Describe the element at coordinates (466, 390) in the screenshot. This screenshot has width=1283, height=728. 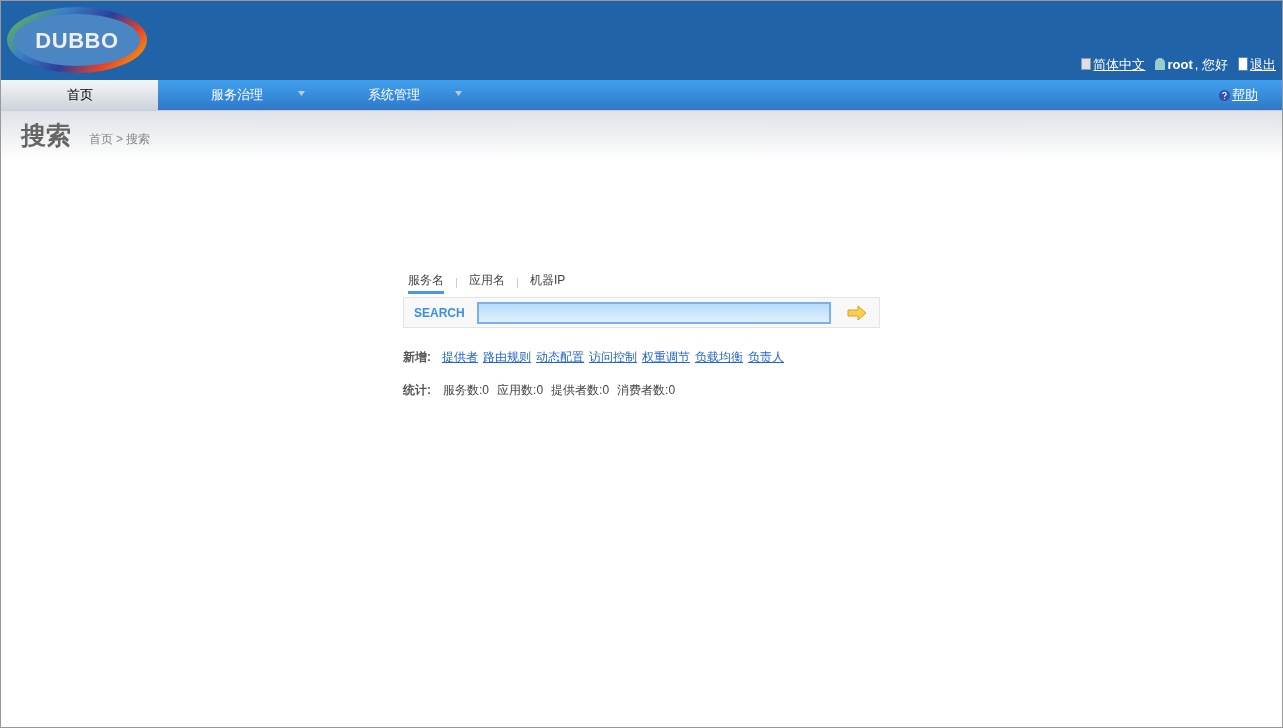
I see `stat-text: 服务数:0` at that location.